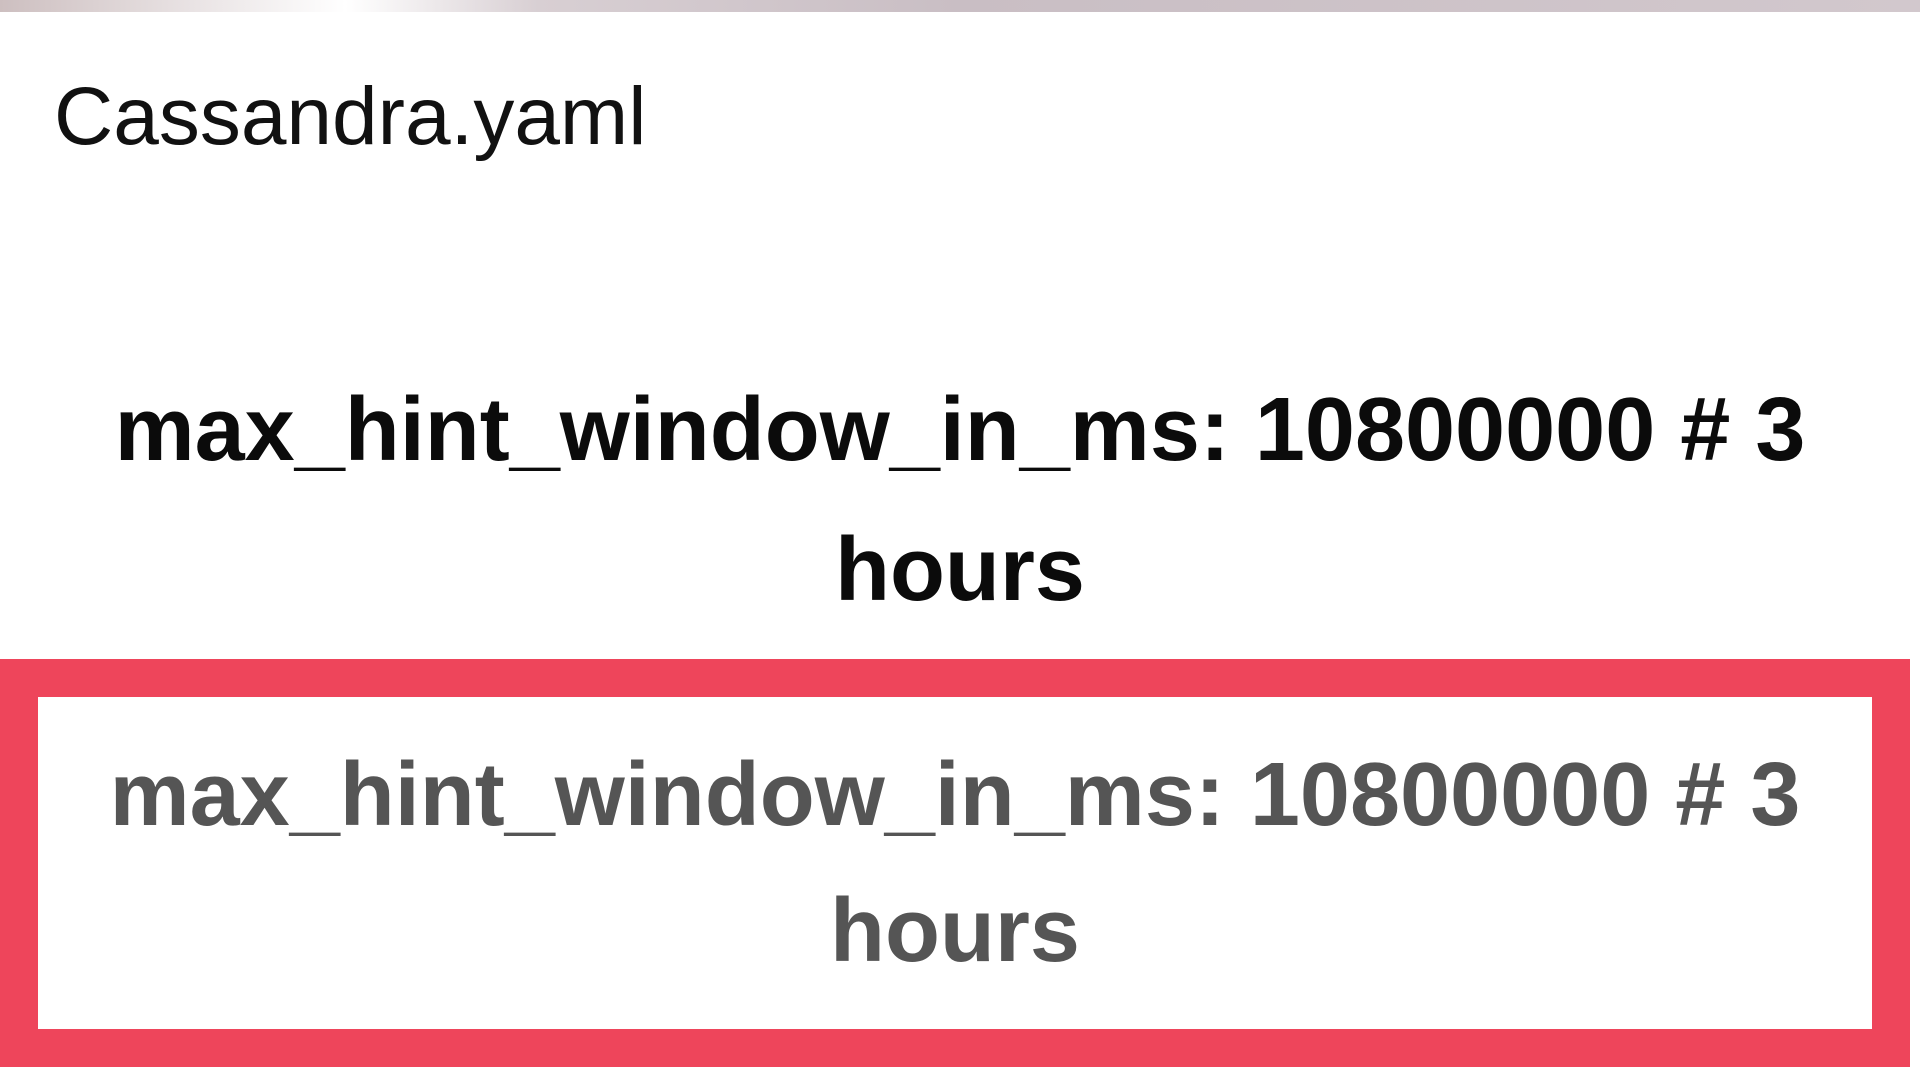 The width and height of the screenshot is (1920, 1080). I want to click on file-name-title: Cassandra.yaml, so click(350, 116).